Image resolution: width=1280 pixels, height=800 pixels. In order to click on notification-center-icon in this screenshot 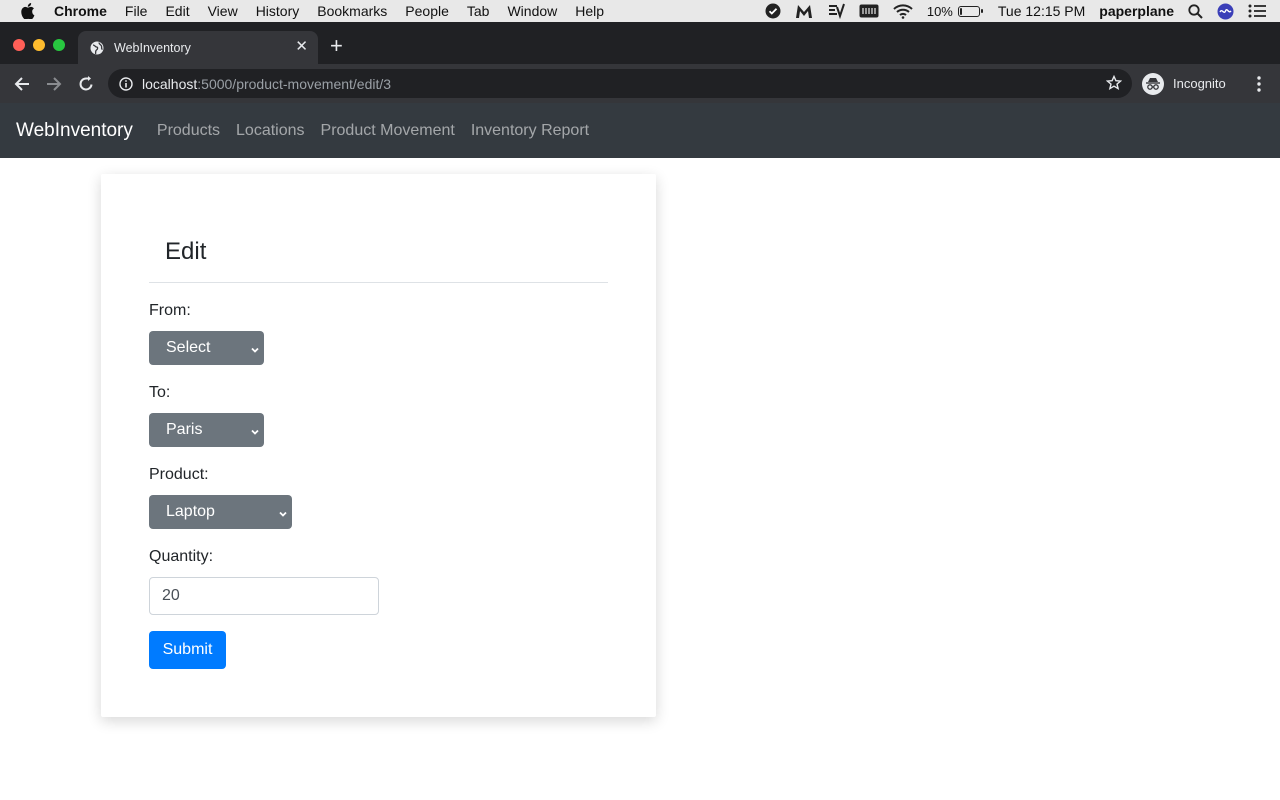, I will do `click(1257, 11)`.